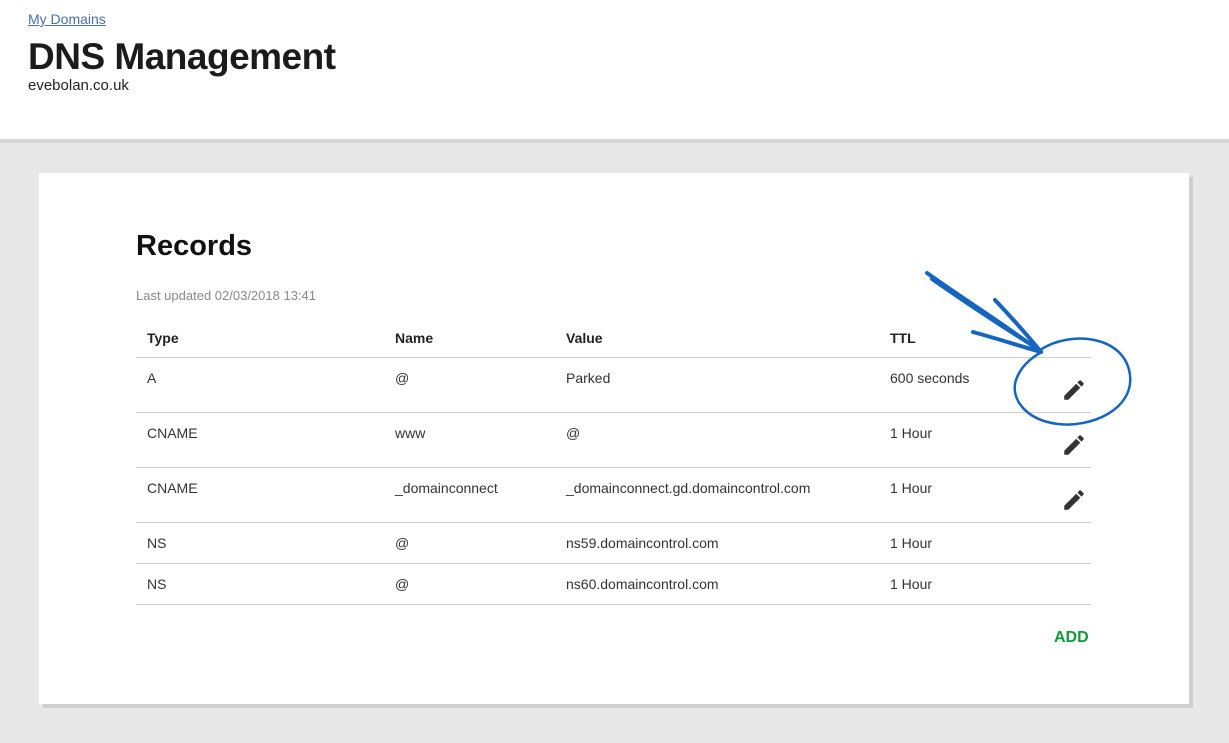 The image size is (1229, 743). Describe the element at coordinates (194, 246) in the screenshot. I see `records-title: Records` at that location.